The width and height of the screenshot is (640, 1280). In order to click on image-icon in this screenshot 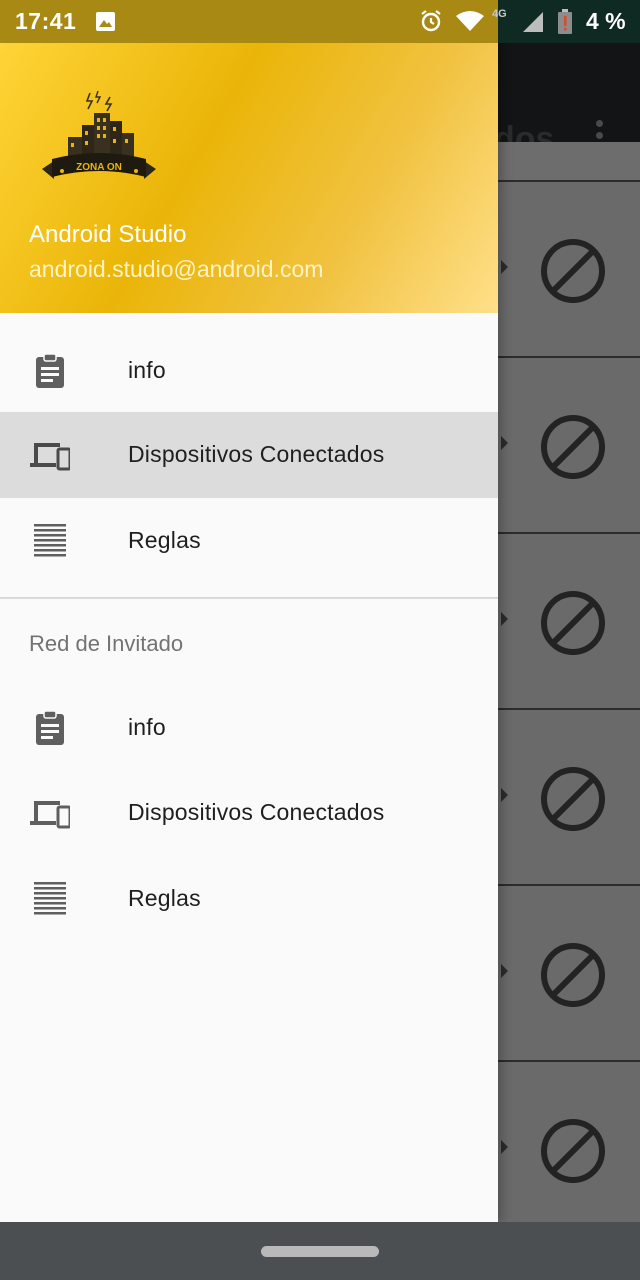, I will do `click(105, 21)`.